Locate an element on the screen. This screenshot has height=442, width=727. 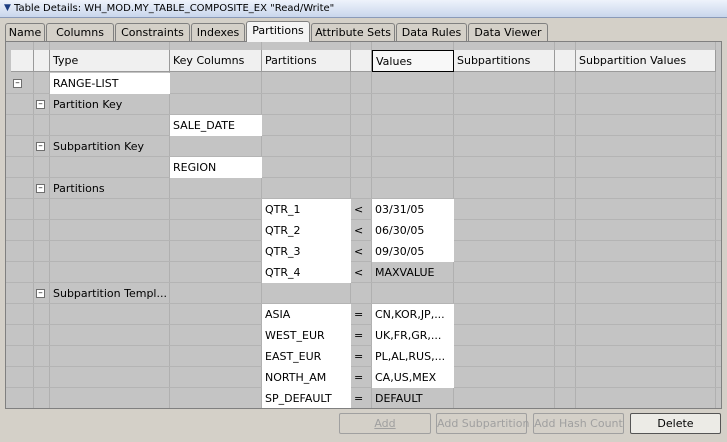
partition-value: 06/30/05 is located at coordinates (413, 230).